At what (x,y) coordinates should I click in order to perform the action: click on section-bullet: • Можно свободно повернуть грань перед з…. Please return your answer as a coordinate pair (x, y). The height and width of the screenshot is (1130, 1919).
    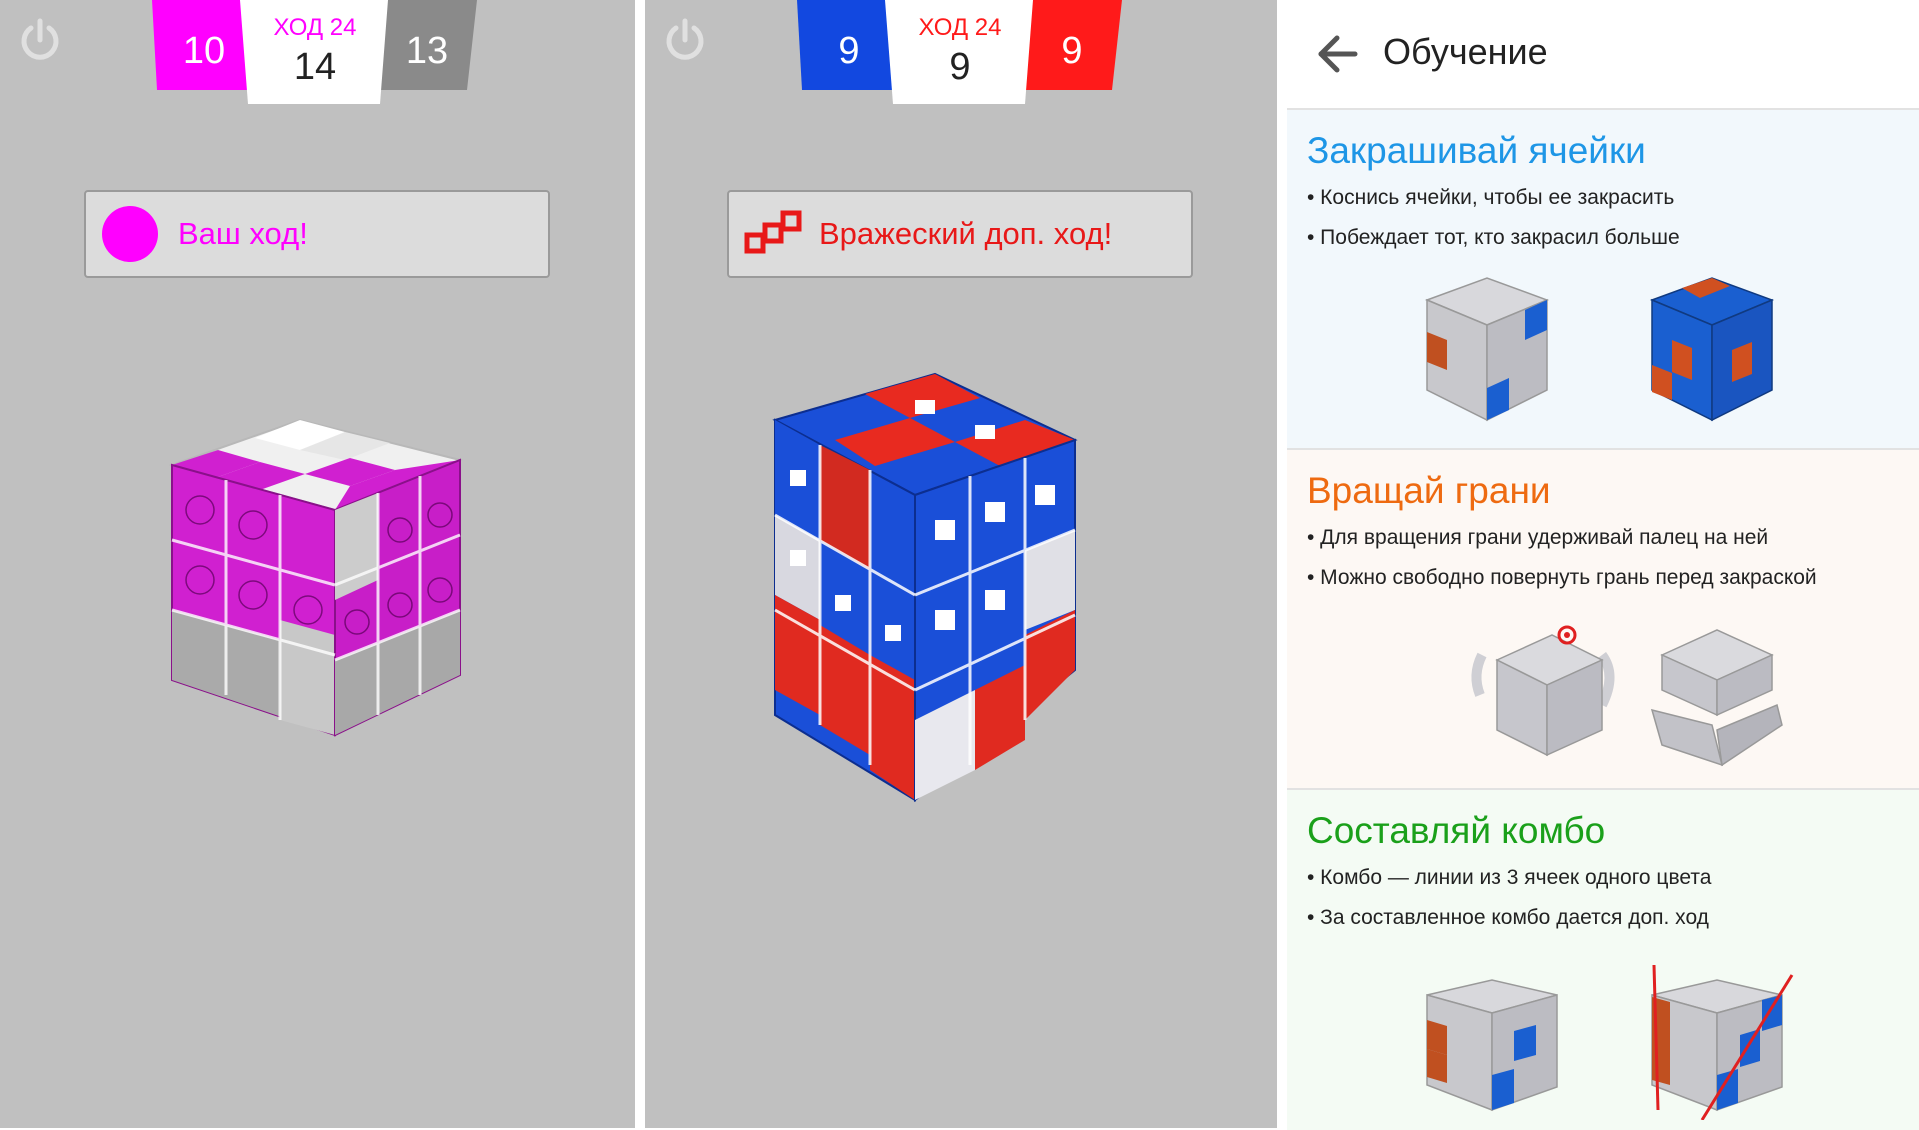
    Looking at the image, I should click on (1562, 577).